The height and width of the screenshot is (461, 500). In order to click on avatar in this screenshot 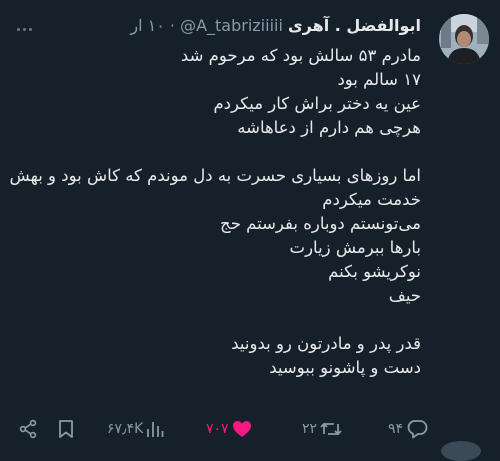, I will do `click(464, 39)`.